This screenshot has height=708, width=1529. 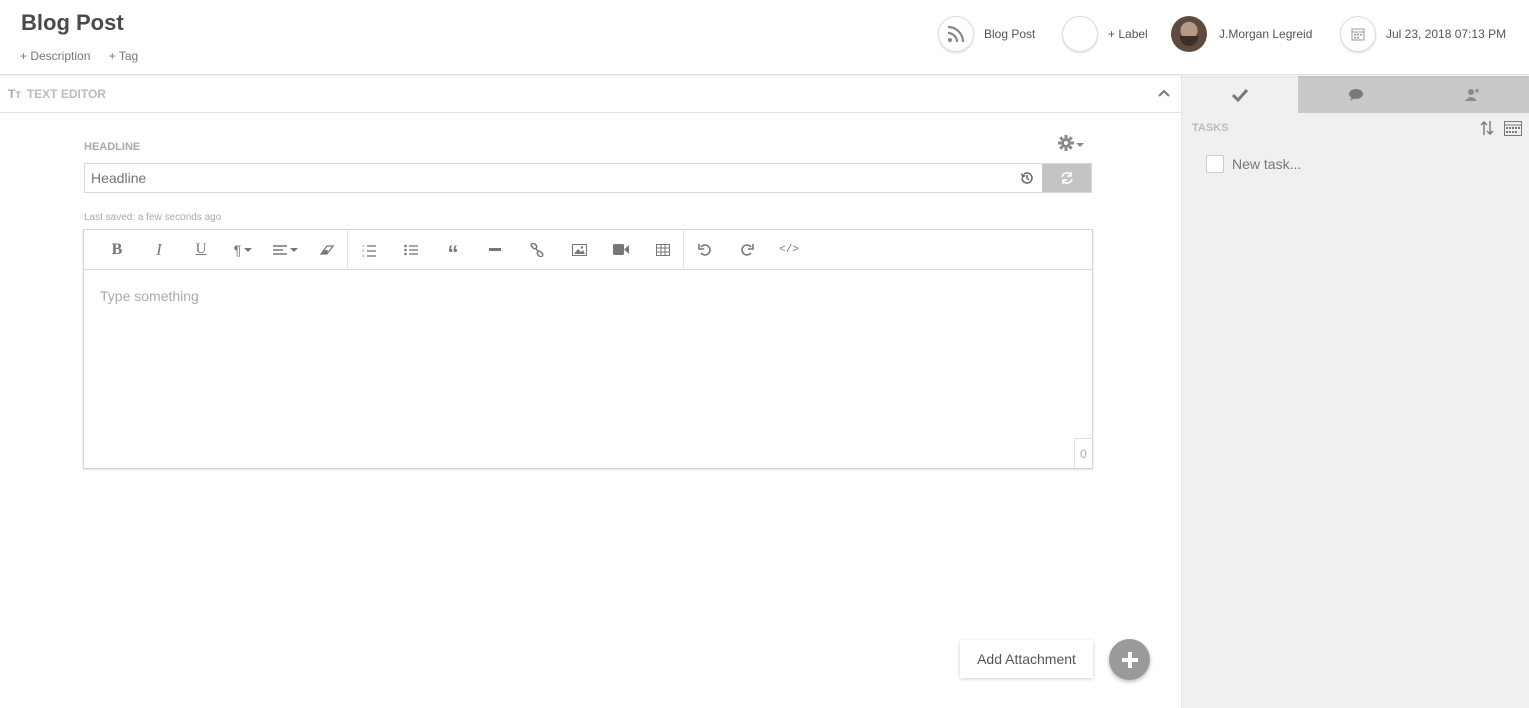 I want to click on add-button, so click(x=1129, y=659).